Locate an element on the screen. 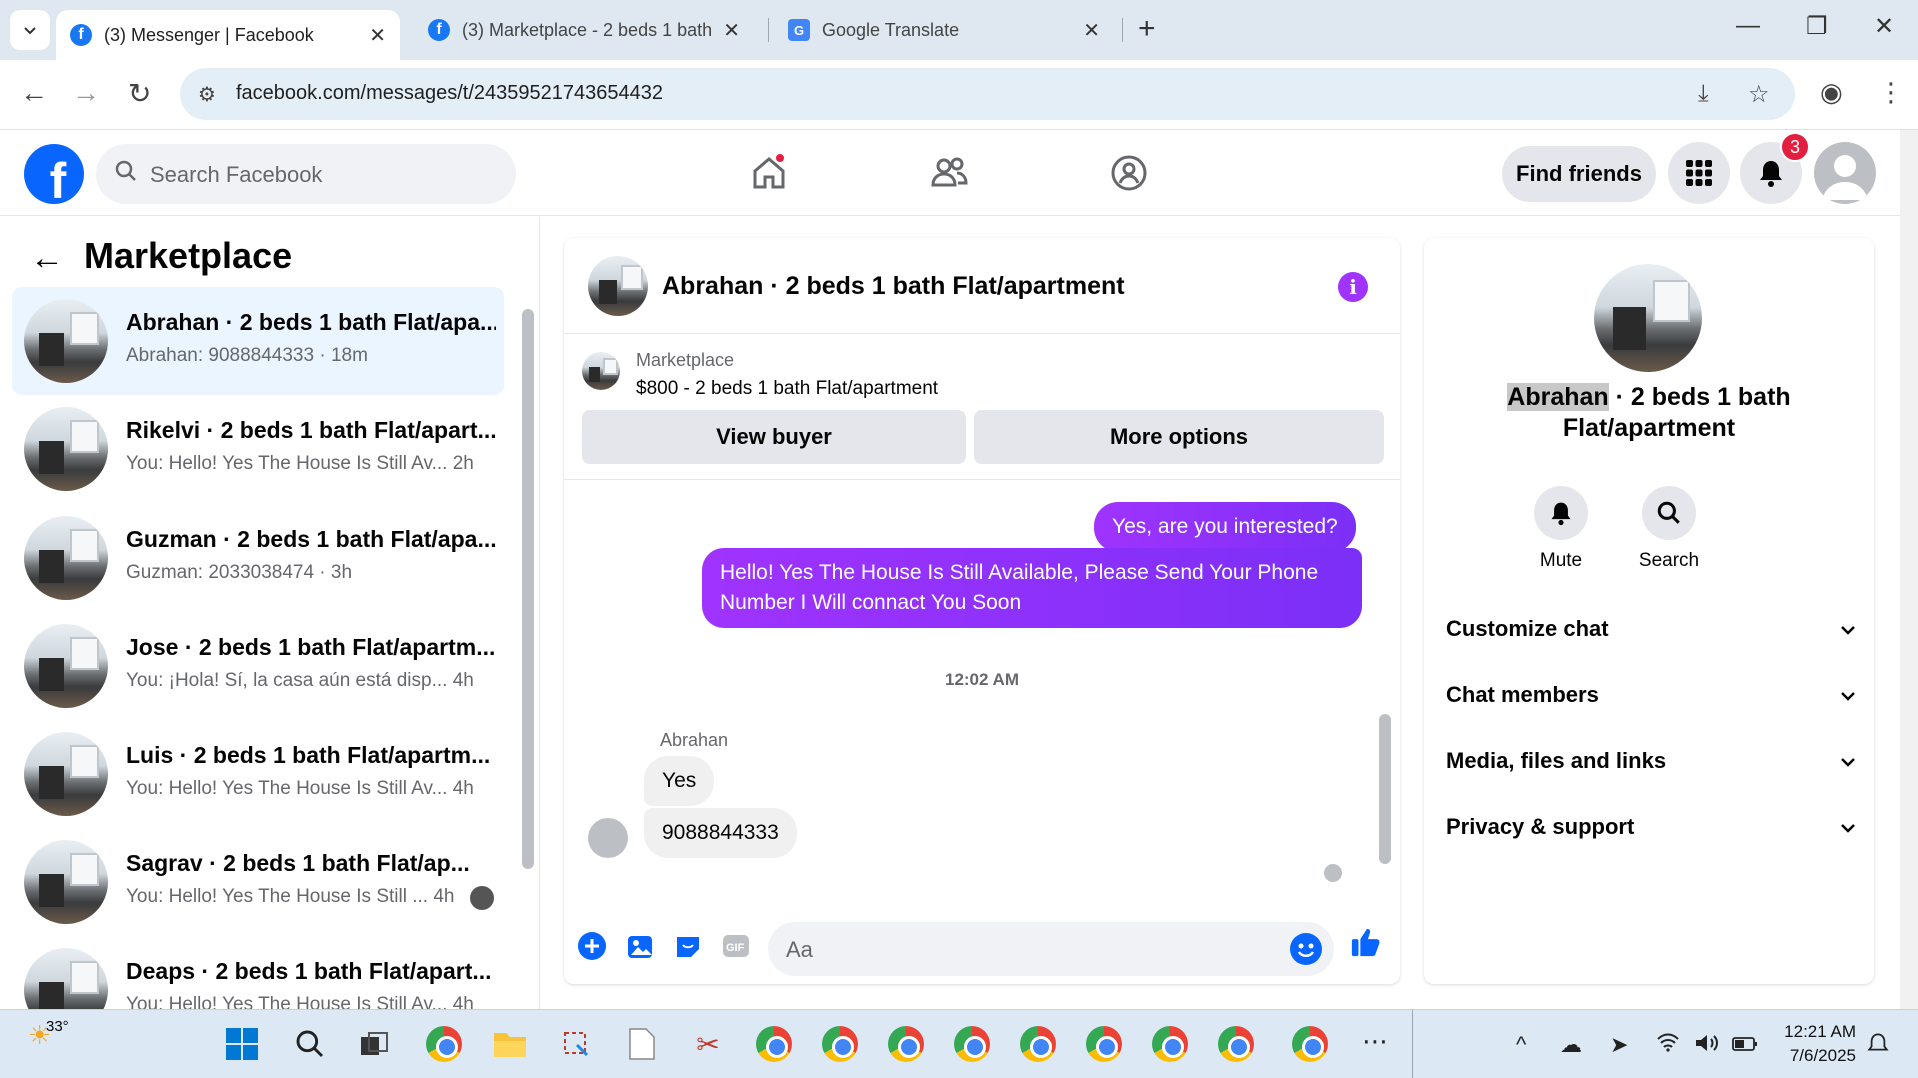 This screenshot has height=1078, width=1918. windows-start-icon is located at coordinates (242, 1044).